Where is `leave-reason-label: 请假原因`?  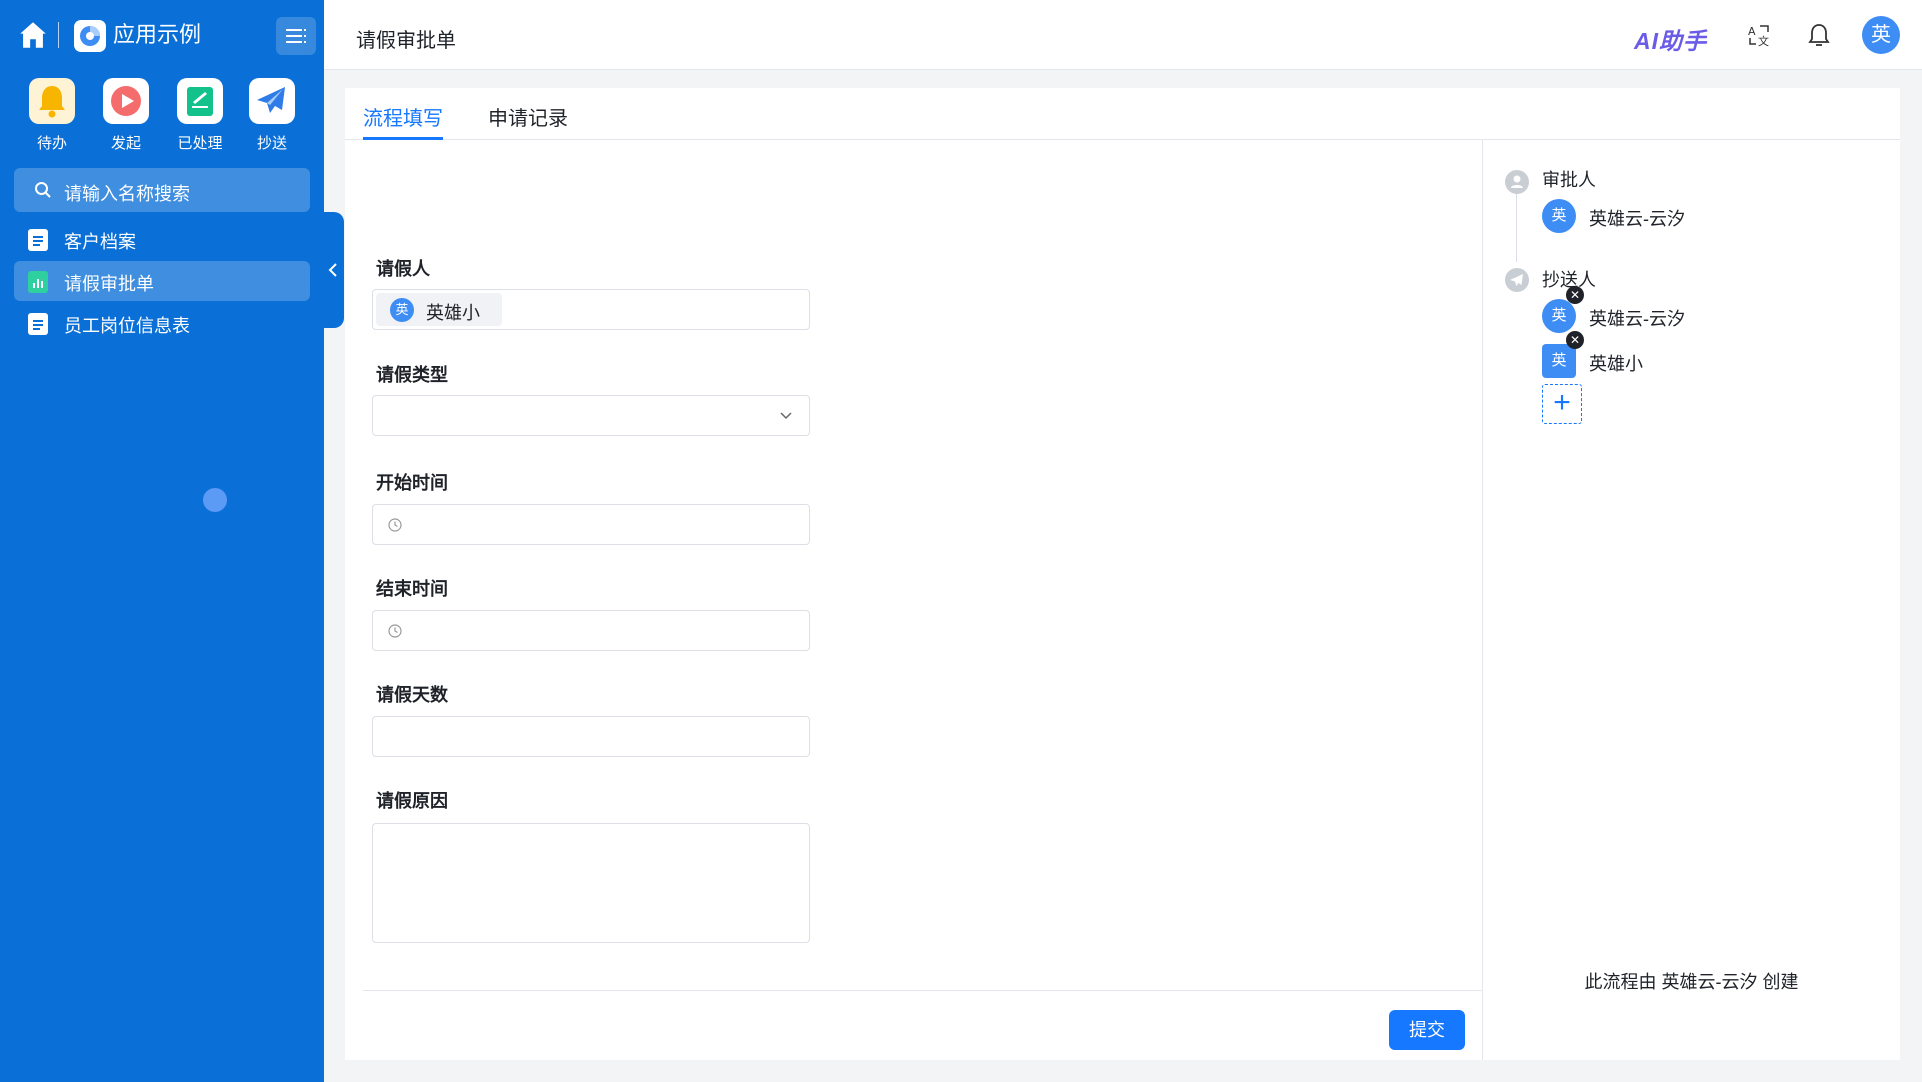
leave-reason-label: 请假原因 is located at coordinates (412, 801).